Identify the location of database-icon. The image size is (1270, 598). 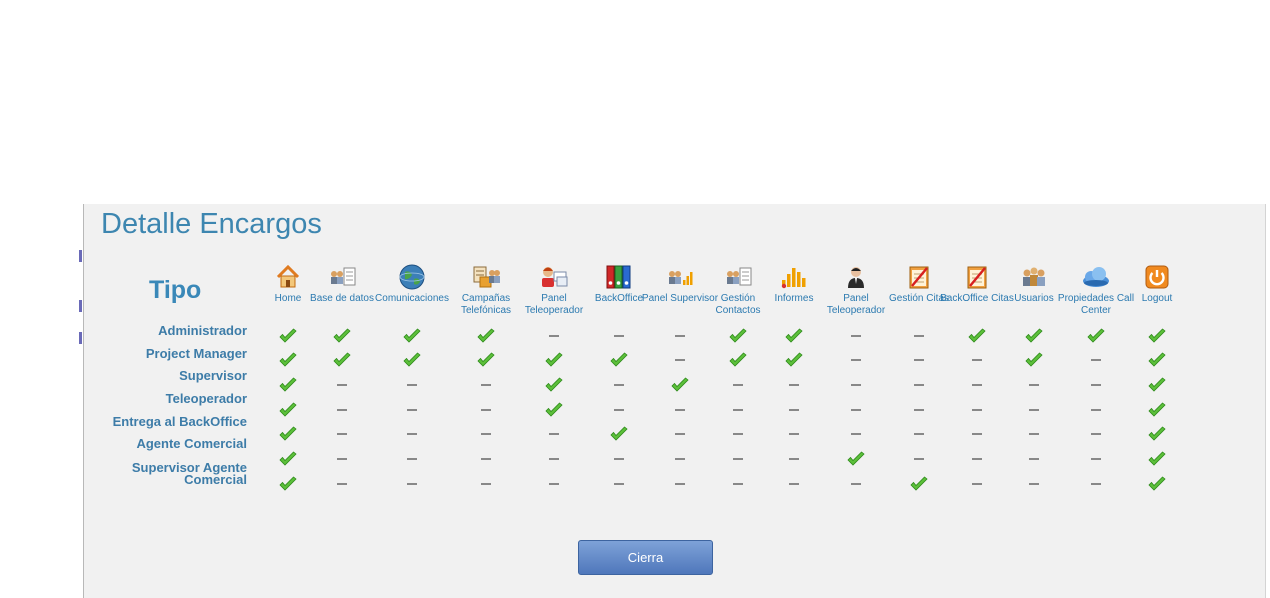
(342, 277).